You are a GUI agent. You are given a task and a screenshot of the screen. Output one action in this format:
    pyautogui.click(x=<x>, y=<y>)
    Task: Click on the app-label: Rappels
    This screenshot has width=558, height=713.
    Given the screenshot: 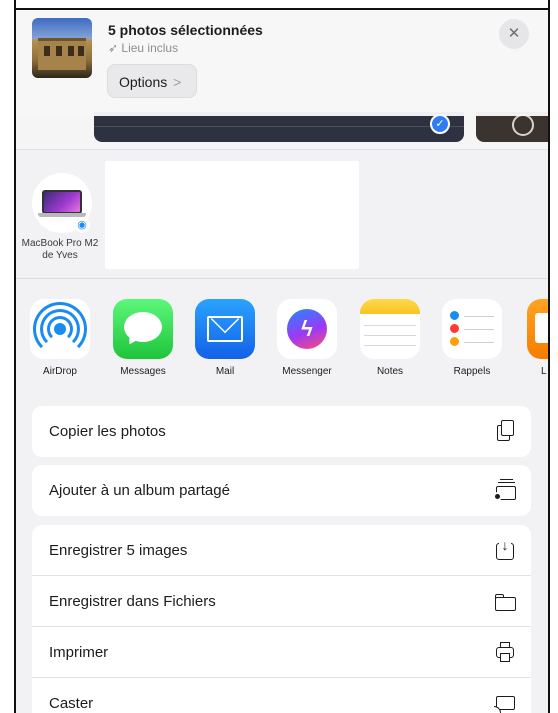 What is the action you would take?
    pyautogui.click(x=472, y=371)
    